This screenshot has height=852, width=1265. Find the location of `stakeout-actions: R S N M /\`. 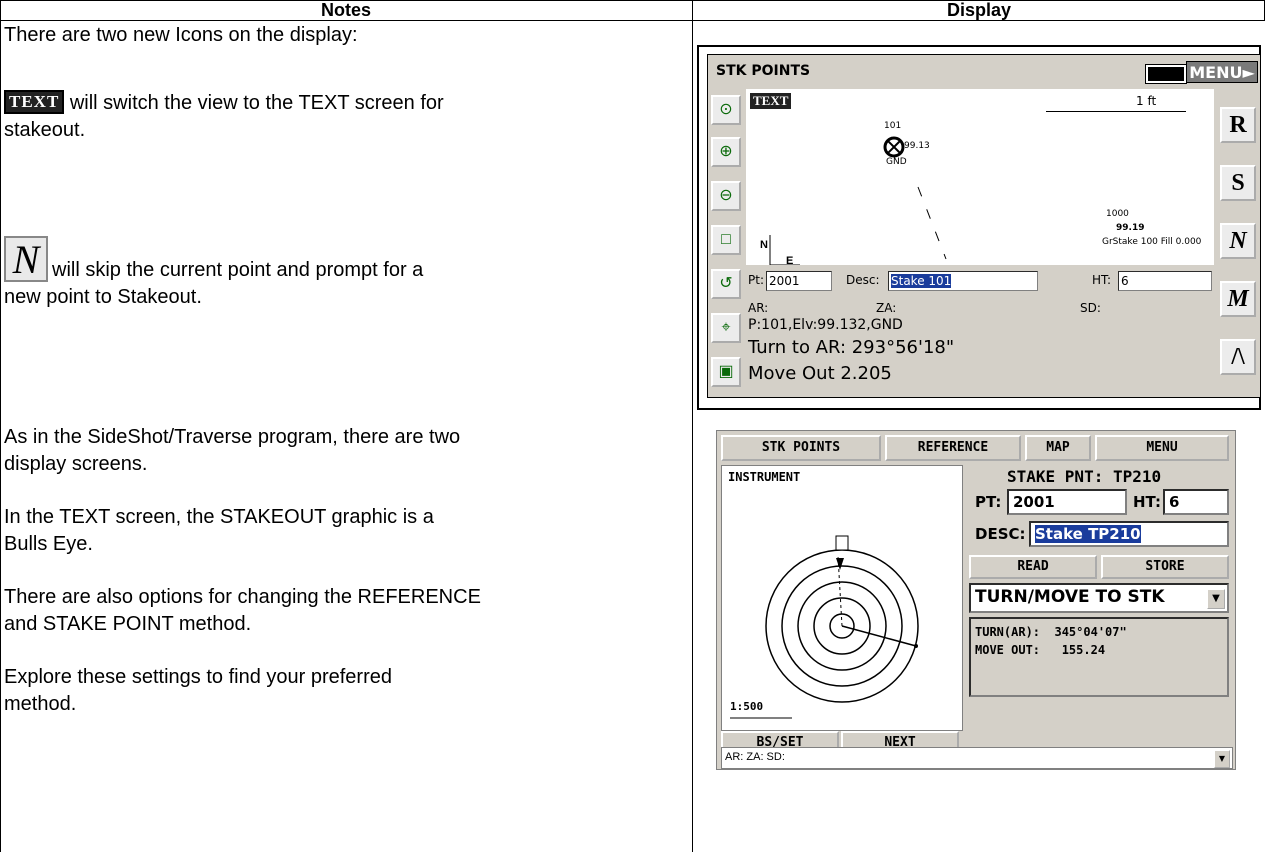

stakeout-actions: R S N M /\ is located at coordinates (1237, 243).